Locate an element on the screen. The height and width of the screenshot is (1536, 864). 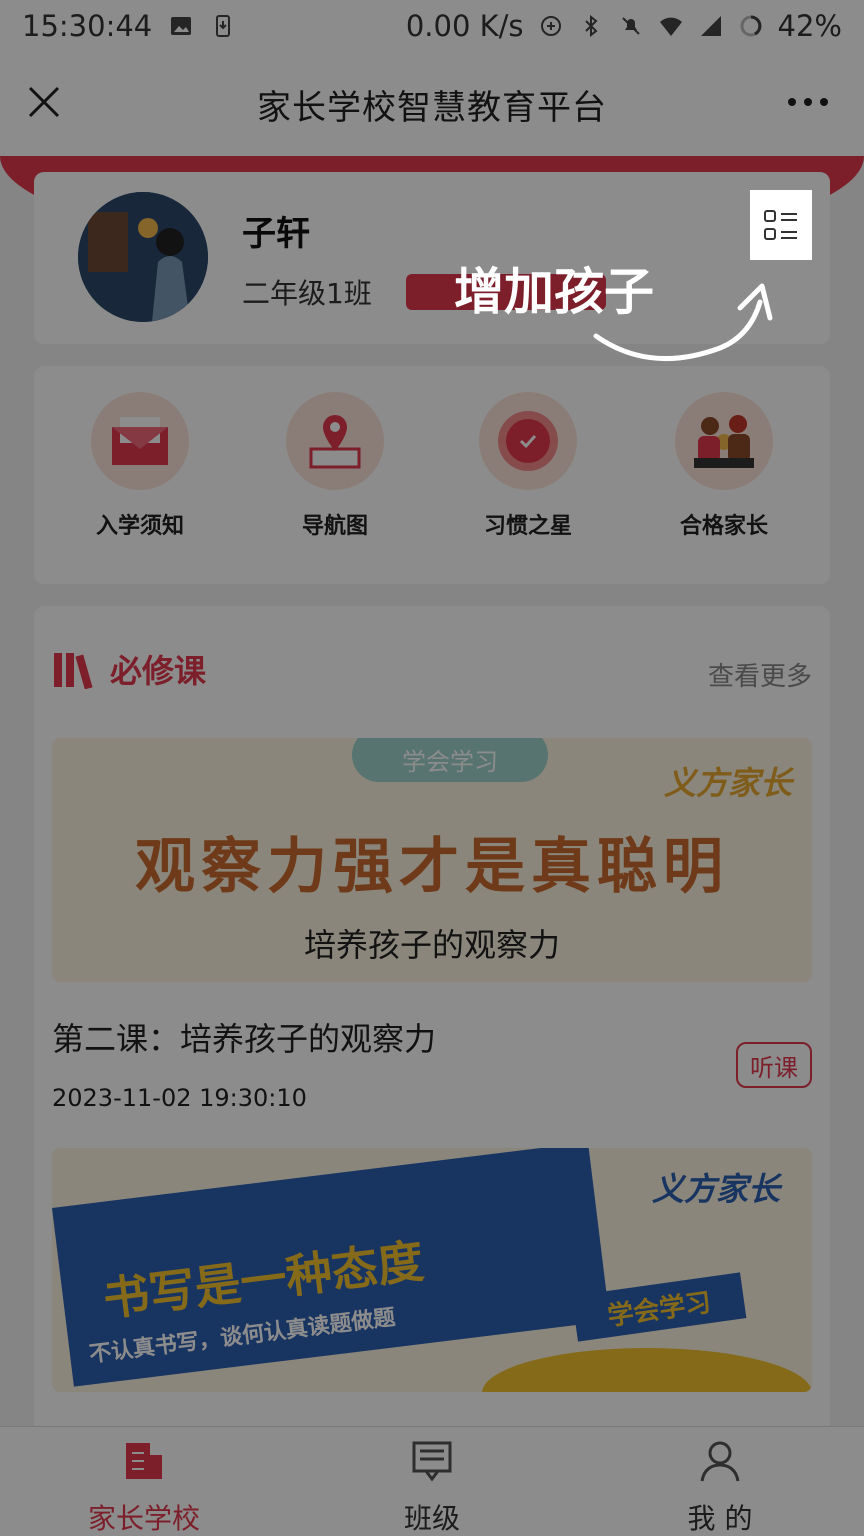
tab-label: 家长学校 is located at coordinates (143, 1518).